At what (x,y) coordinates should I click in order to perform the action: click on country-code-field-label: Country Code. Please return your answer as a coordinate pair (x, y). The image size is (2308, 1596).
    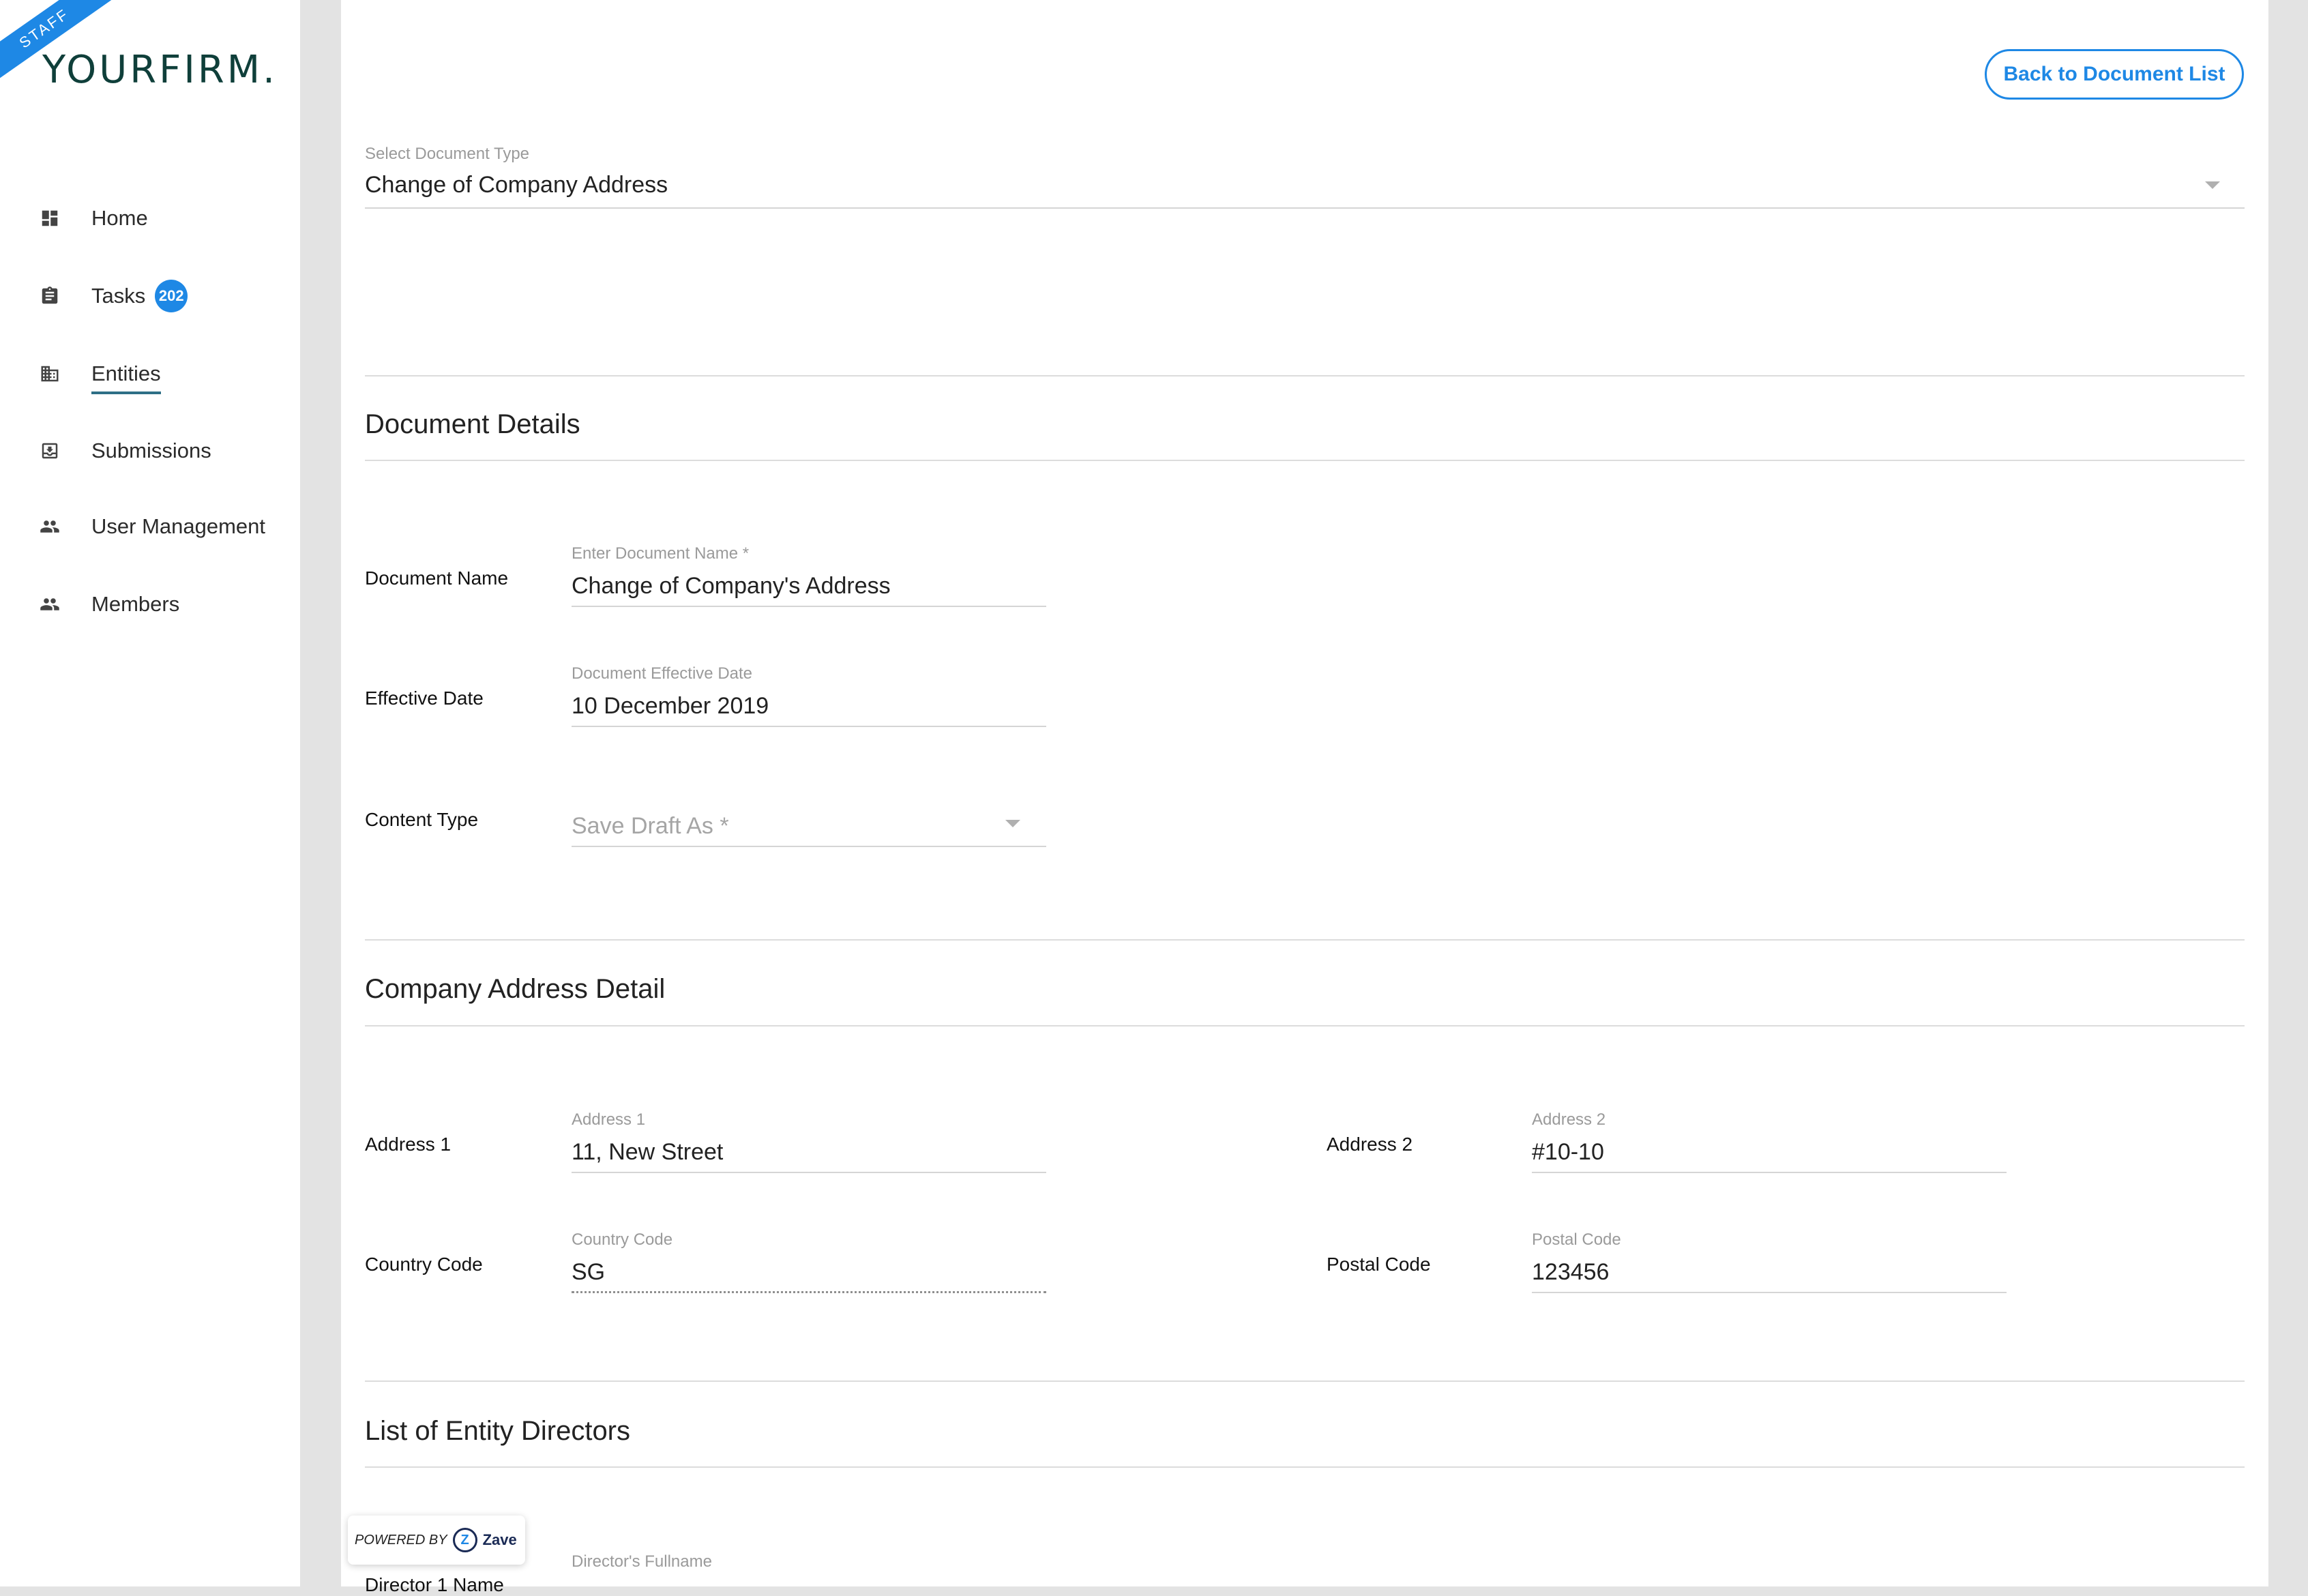
    Looking at the image, I should click on (622, 1239).